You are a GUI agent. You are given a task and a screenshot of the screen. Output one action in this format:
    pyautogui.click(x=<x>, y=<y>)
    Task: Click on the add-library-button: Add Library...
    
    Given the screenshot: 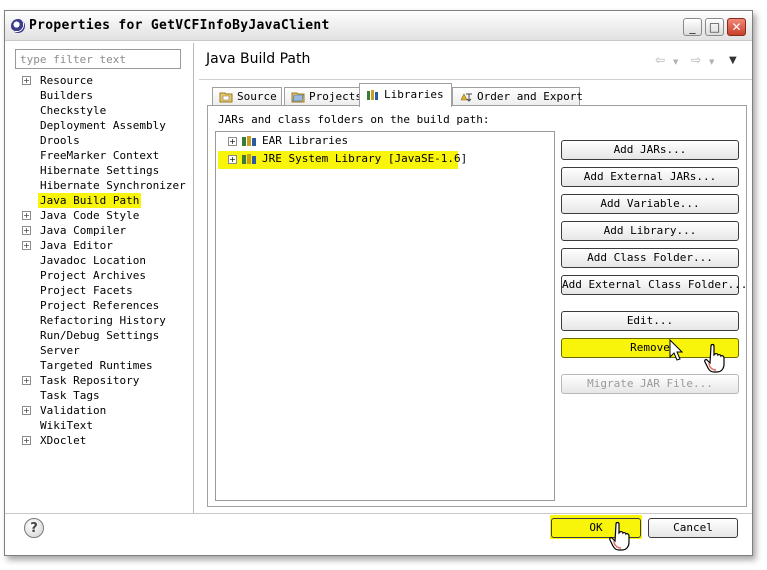 What is the action you would take?
    pyautogui.click(x=650, y=231)
    